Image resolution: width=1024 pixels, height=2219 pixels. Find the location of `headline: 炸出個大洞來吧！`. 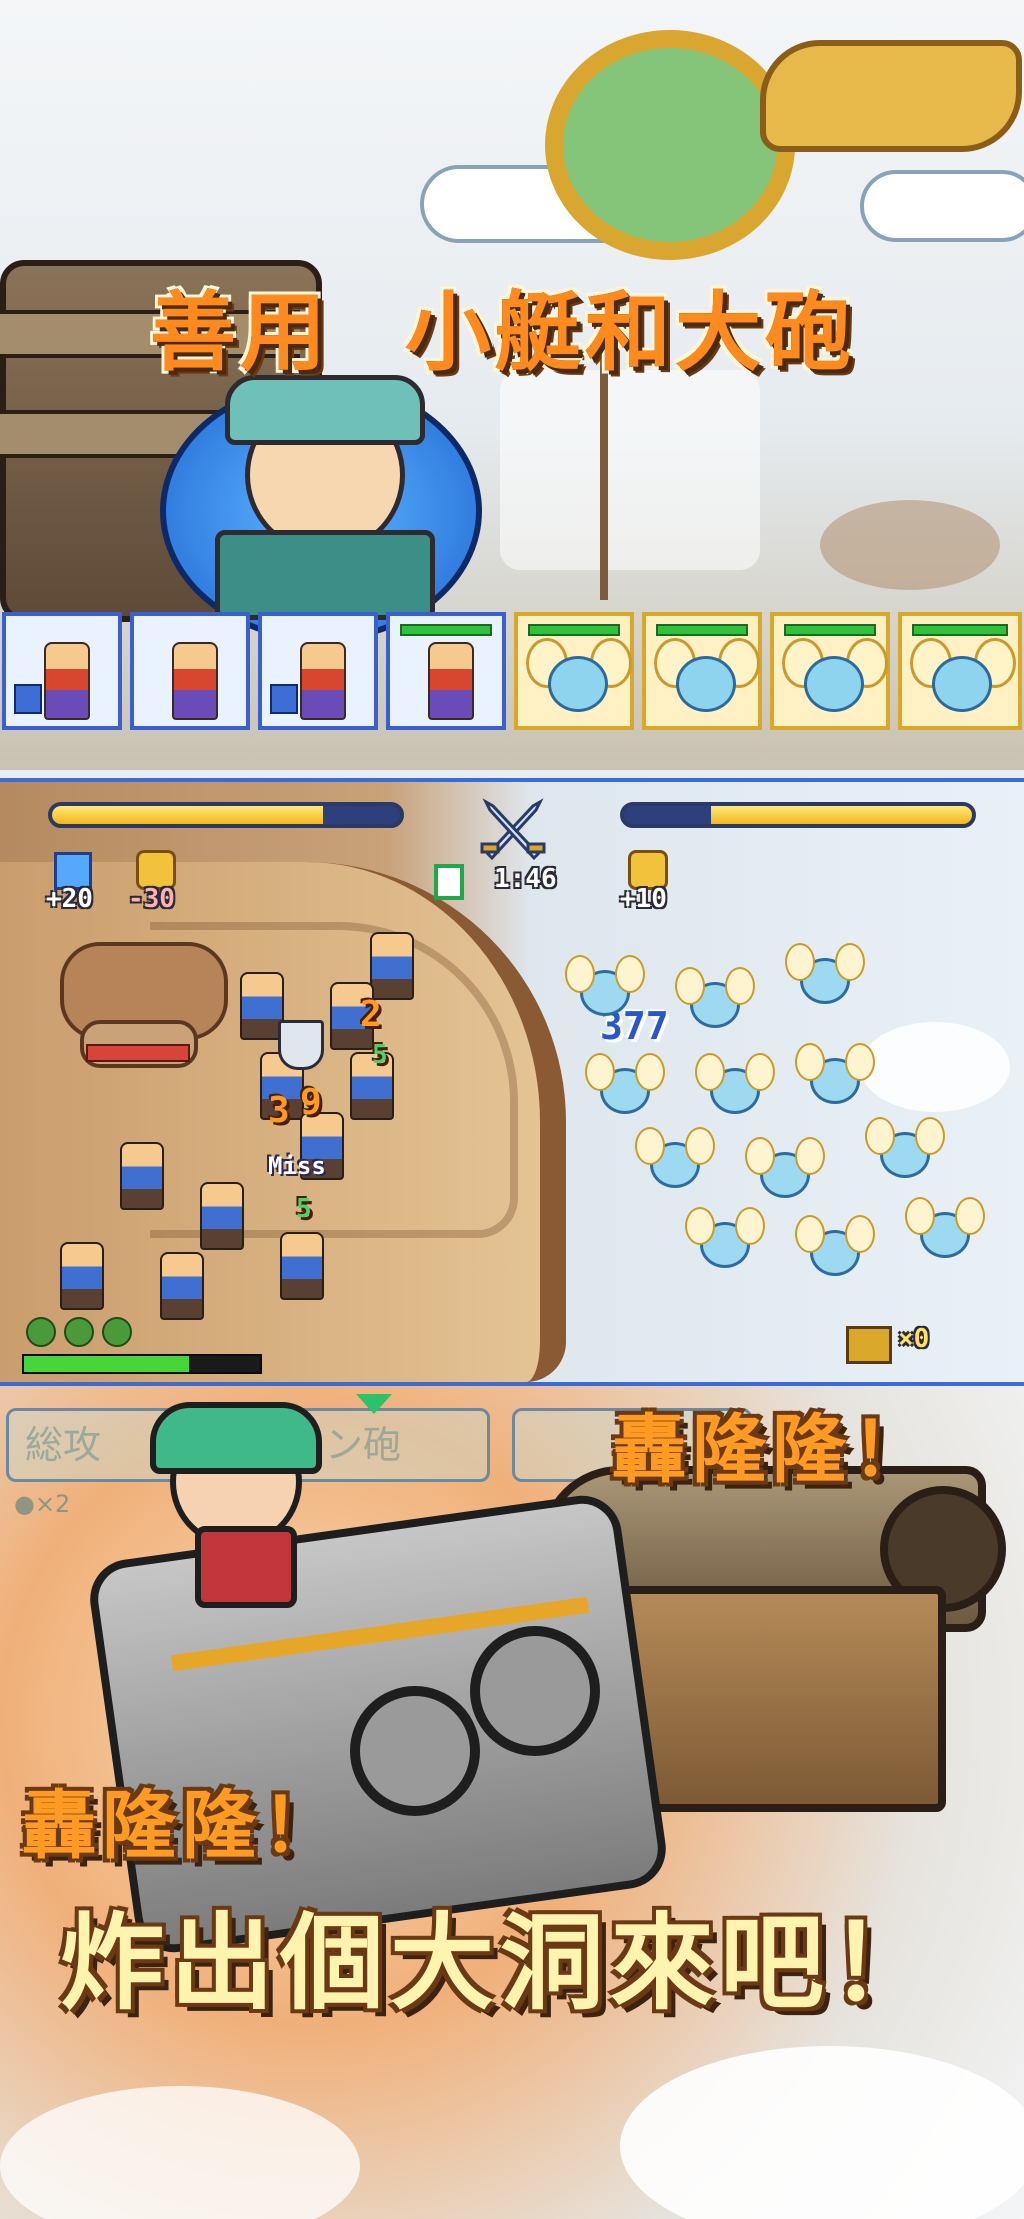

headline: 炸出個大洞來吧！ is located at coordinates (500, 1963).